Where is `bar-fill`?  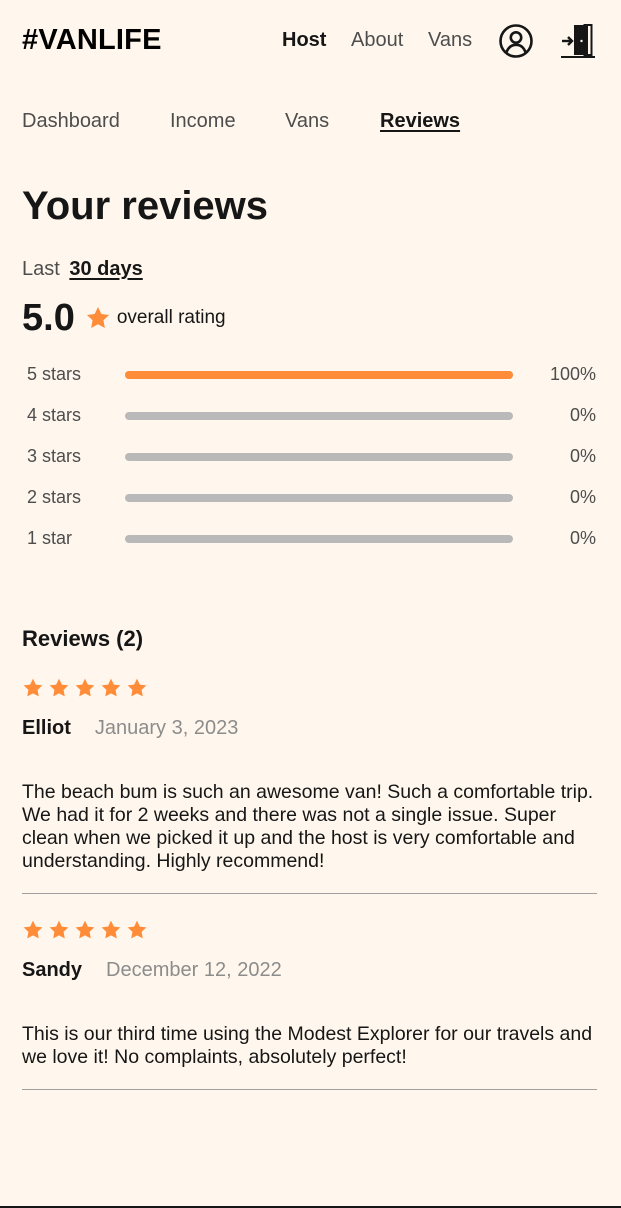 bar-fill is located at coordinates (319, 375).